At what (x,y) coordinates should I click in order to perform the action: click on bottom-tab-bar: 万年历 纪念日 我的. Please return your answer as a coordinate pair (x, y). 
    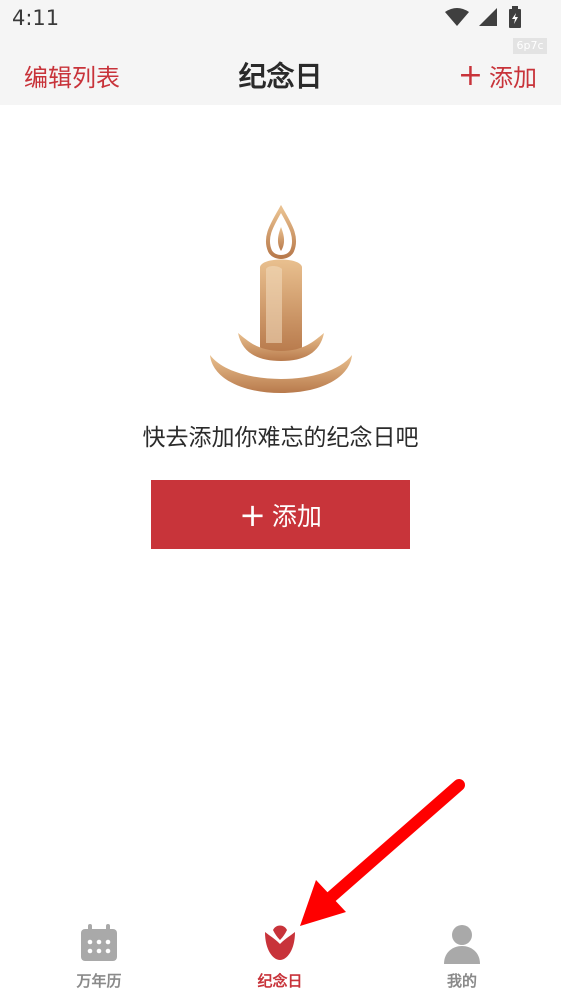
    Looking at the image, I should click on (280, 954).